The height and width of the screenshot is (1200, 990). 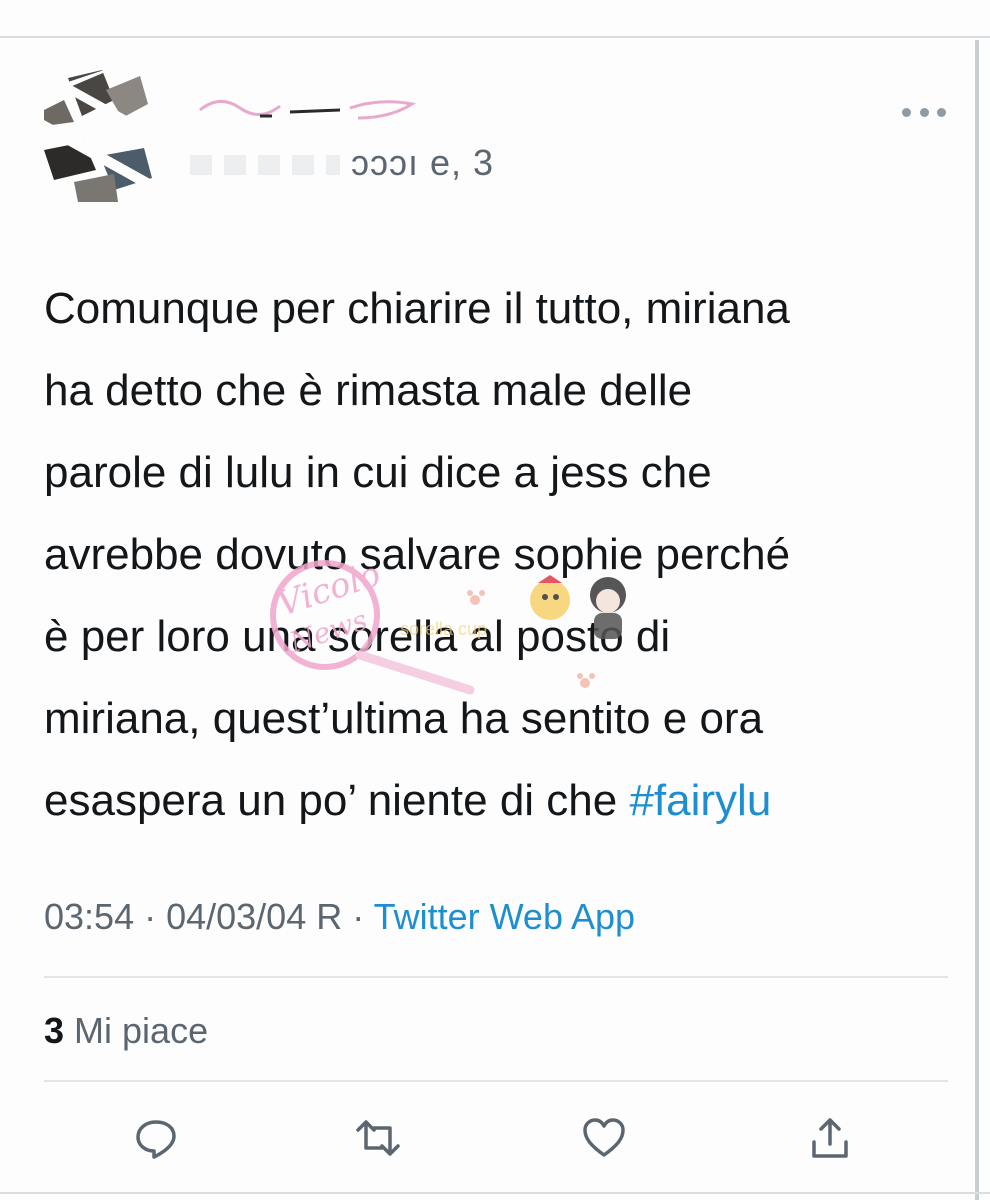 I want to click on likes-label: Mi piace, so click(x=136, y=1030).